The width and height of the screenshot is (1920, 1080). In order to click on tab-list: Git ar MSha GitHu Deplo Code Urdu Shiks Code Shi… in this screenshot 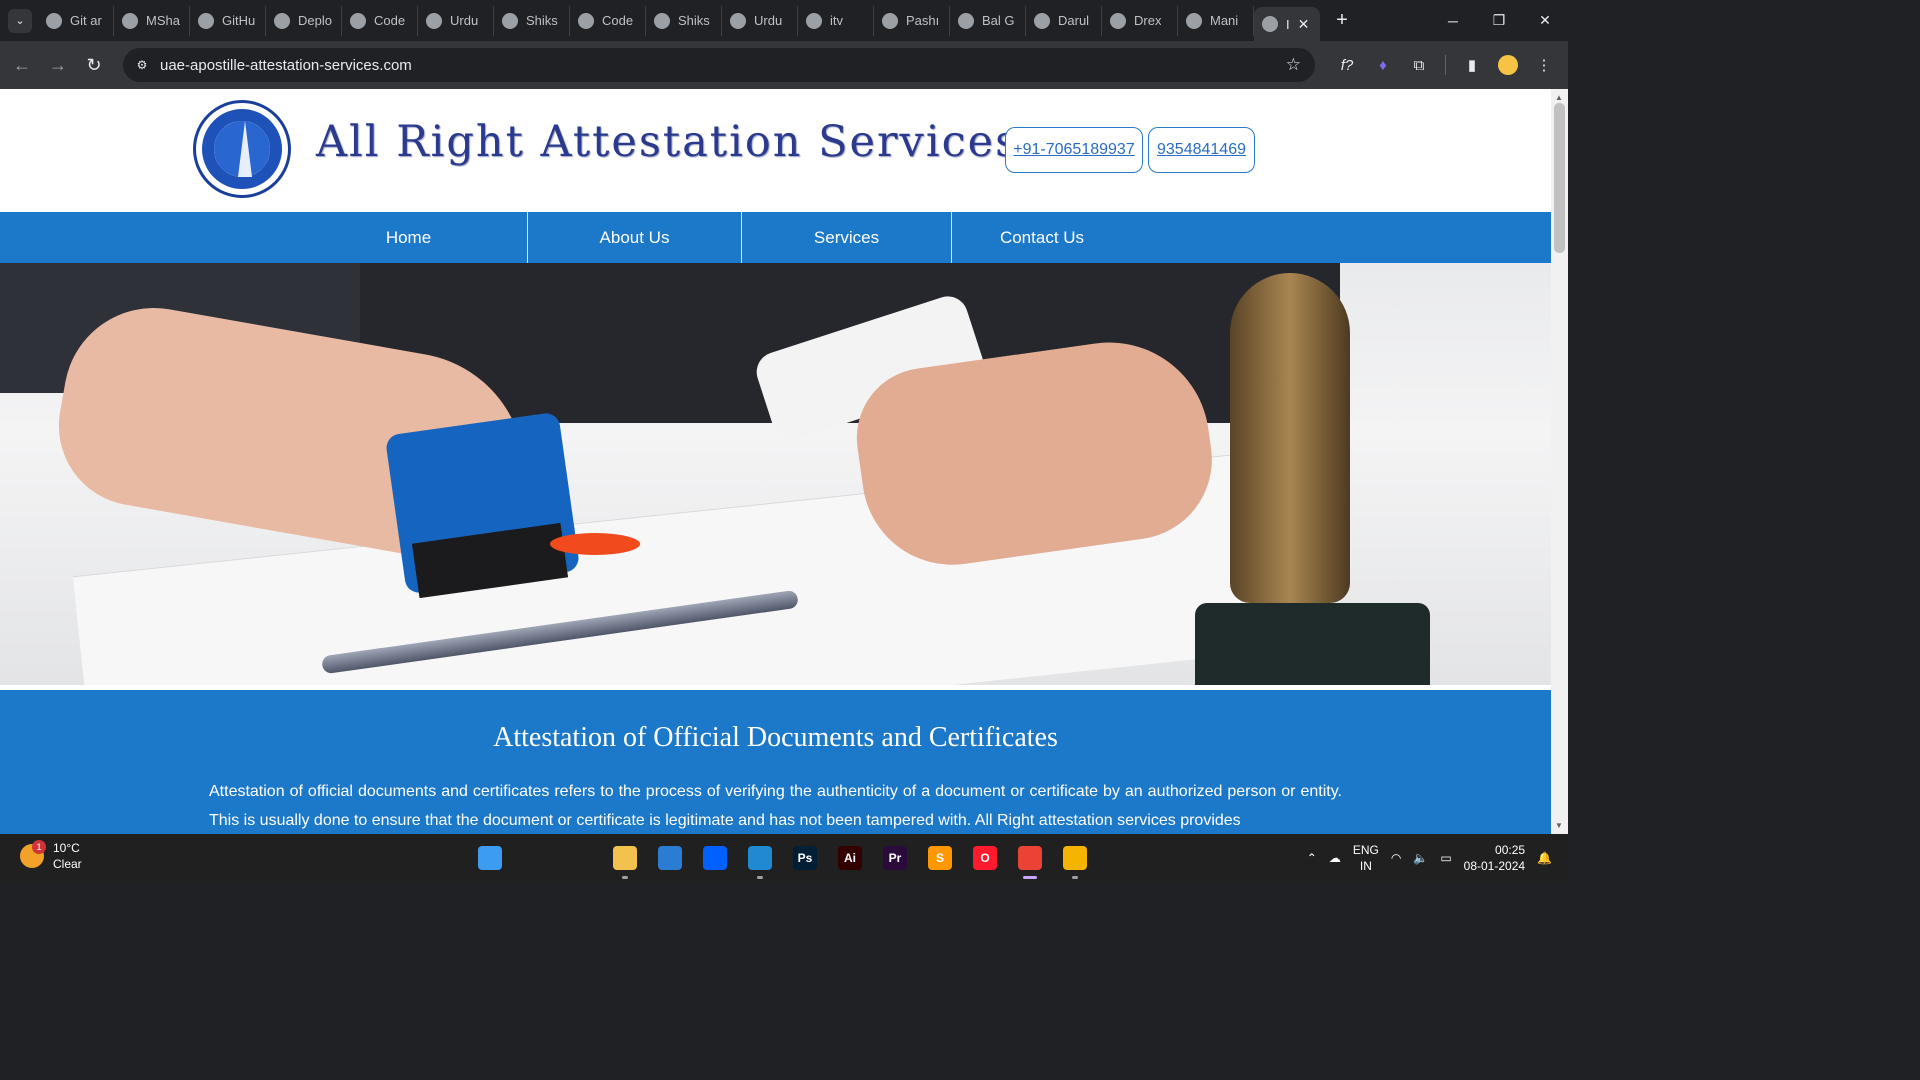, I will do `click(679, 20)`.